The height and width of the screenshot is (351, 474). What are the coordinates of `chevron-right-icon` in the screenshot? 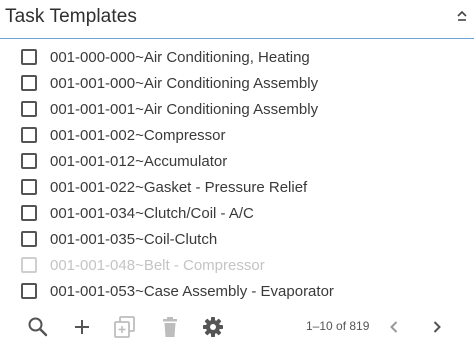 It's located at (437, 327).